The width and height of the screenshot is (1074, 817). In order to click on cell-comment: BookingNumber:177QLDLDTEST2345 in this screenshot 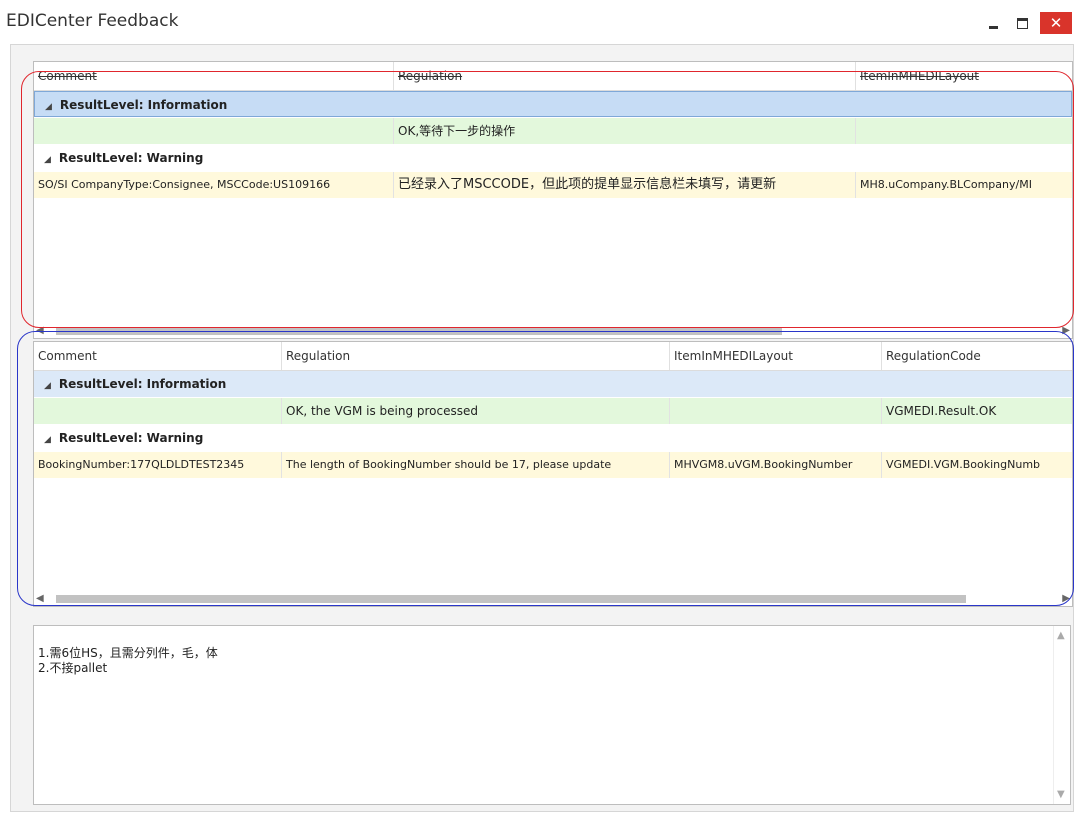, I will do `click(158, 465)`.